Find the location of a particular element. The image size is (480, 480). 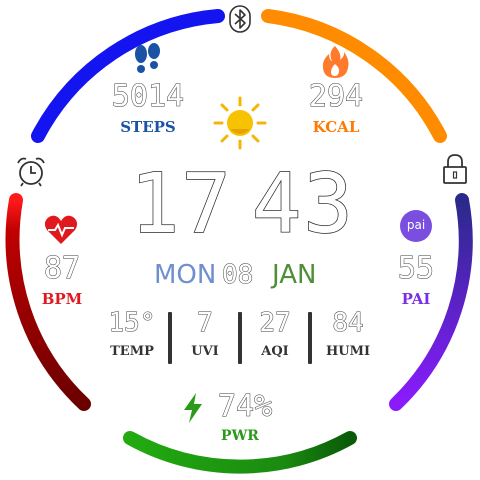

date-day: 08 is located at coordinates (237, 275).